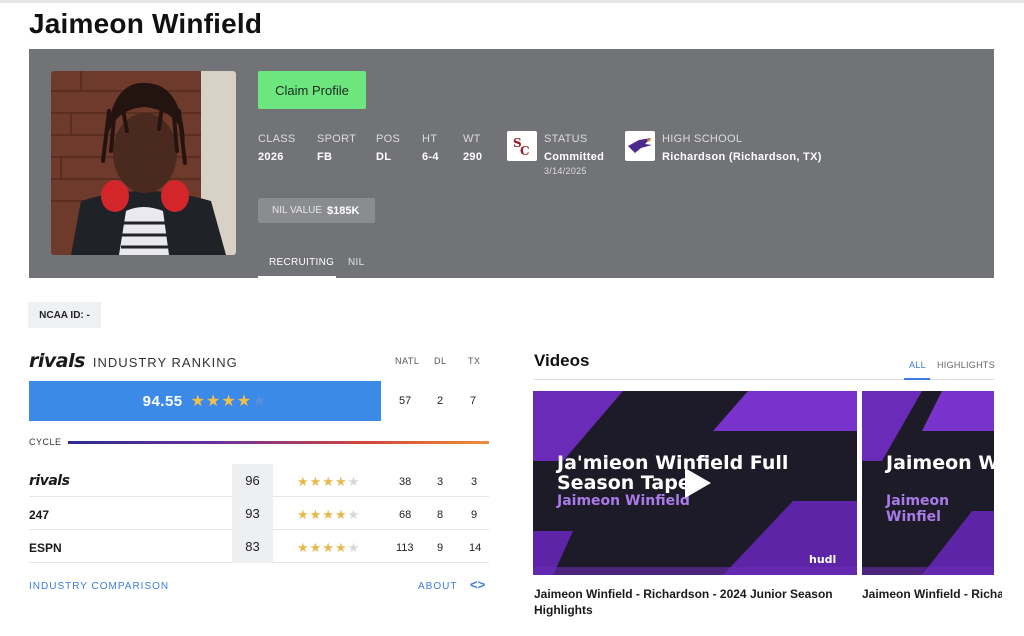 The width and height of the screenshot is (1024, 636). I want to click on video-caption: Jaimeon Winfield - Richa Highlights, so click(932, 594).